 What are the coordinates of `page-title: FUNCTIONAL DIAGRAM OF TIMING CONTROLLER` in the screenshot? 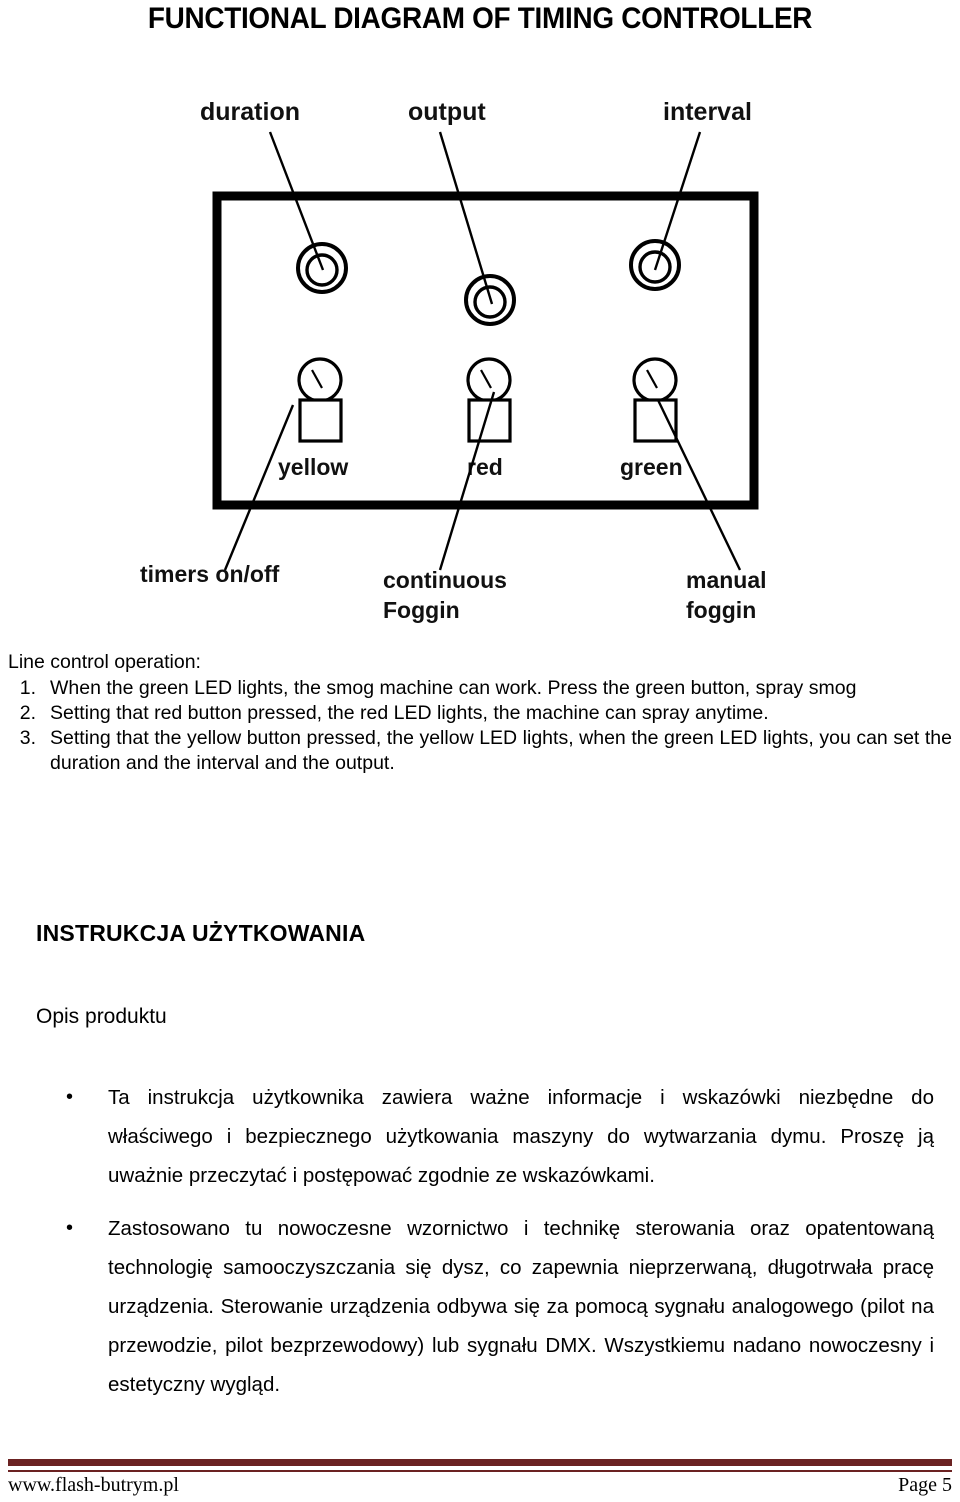 It's located at (480, 18).